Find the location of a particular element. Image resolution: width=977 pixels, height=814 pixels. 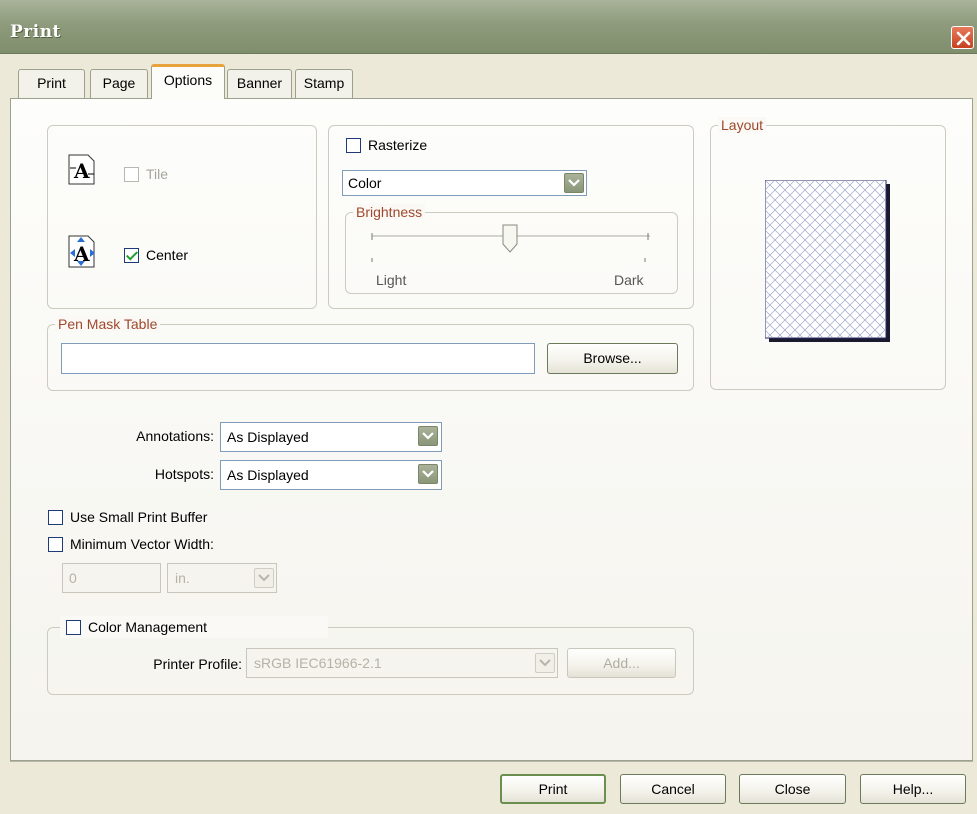

annotations-label: Annotations: is located at coordinates (175, 436).